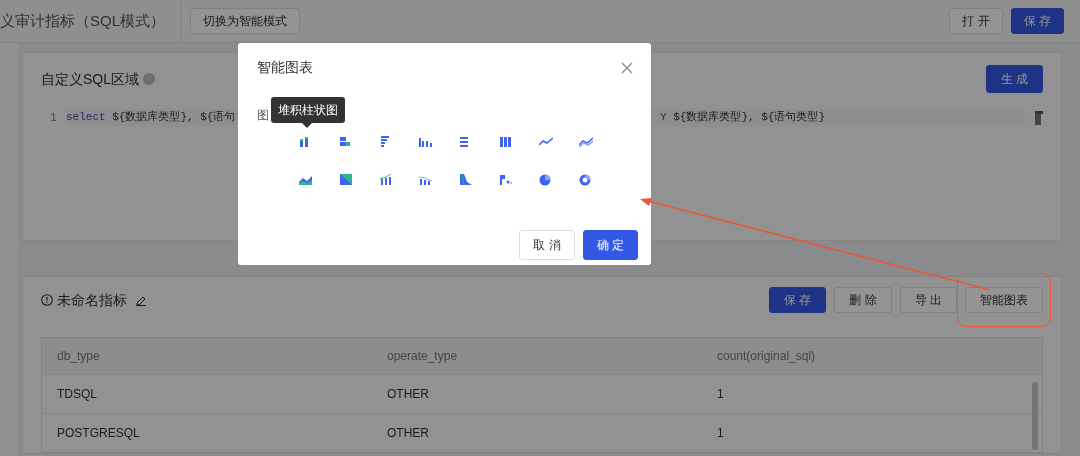  I want to click on tooltip: 堆积柱状图, so click(308, 110).